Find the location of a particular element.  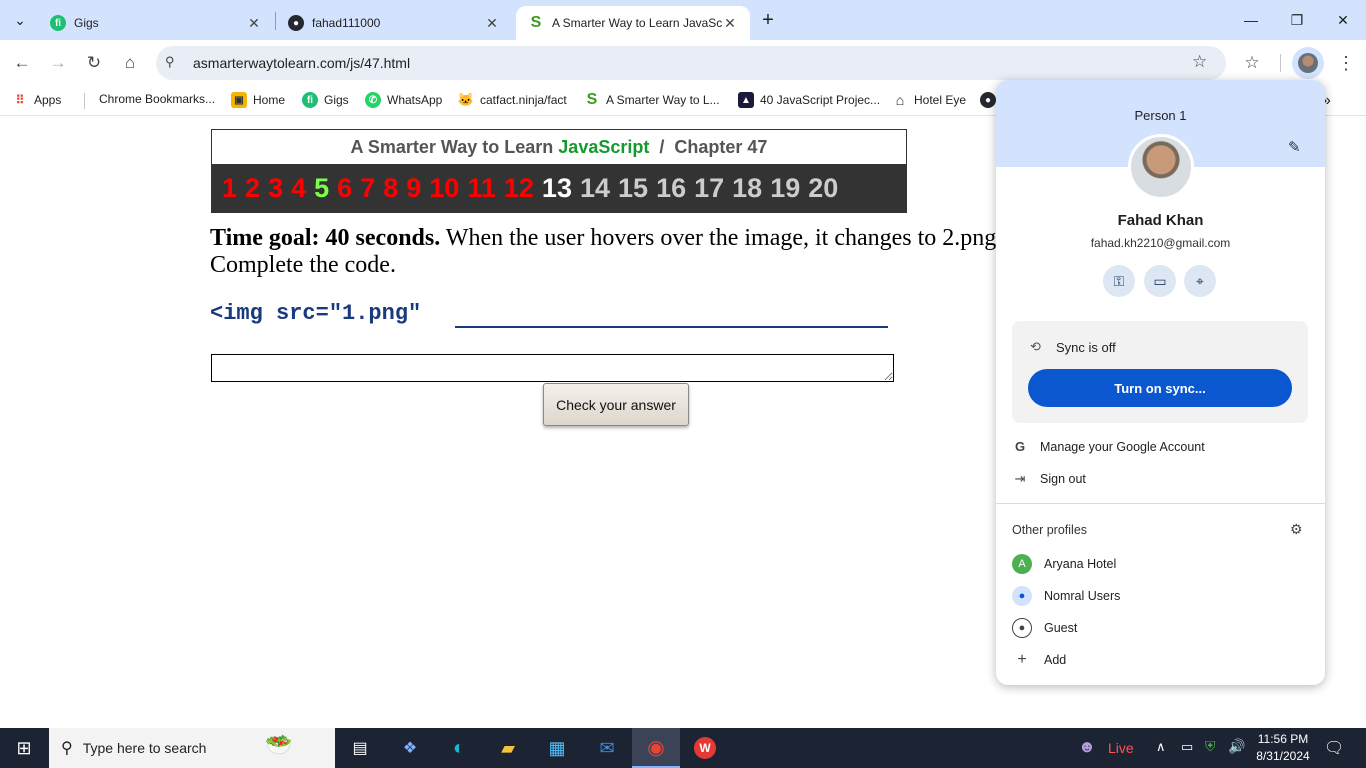

wps-button: W is located at coordinates (705, 748).